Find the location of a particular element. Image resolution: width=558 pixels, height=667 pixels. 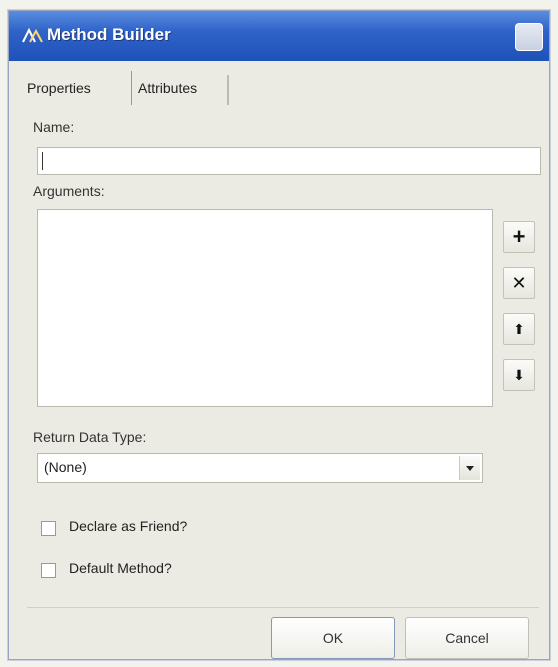

return-type-label: Return Data Type: is located at coordinates (90, 437).